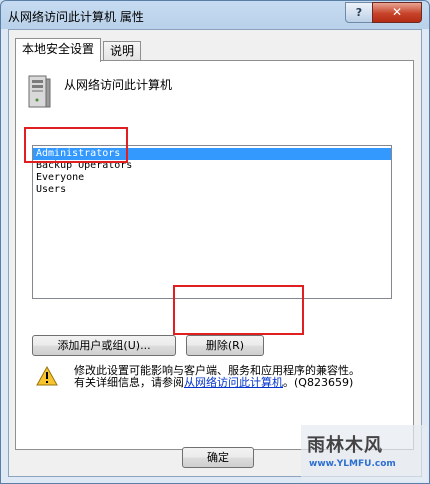 The image size is (430, 484). I want to click on tab-local-security-setting: 本地安全设置, so click(58, 50).